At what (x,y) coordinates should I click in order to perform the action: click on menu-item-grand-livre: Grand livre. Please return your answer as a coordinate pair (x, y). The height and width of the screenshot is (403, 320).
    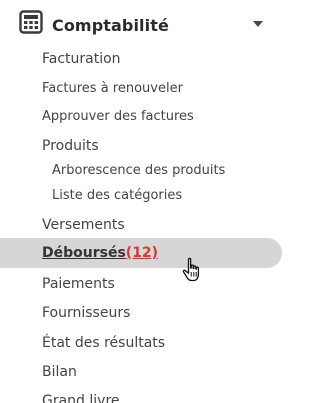
    Looking at the image, I should click on (81, 398).